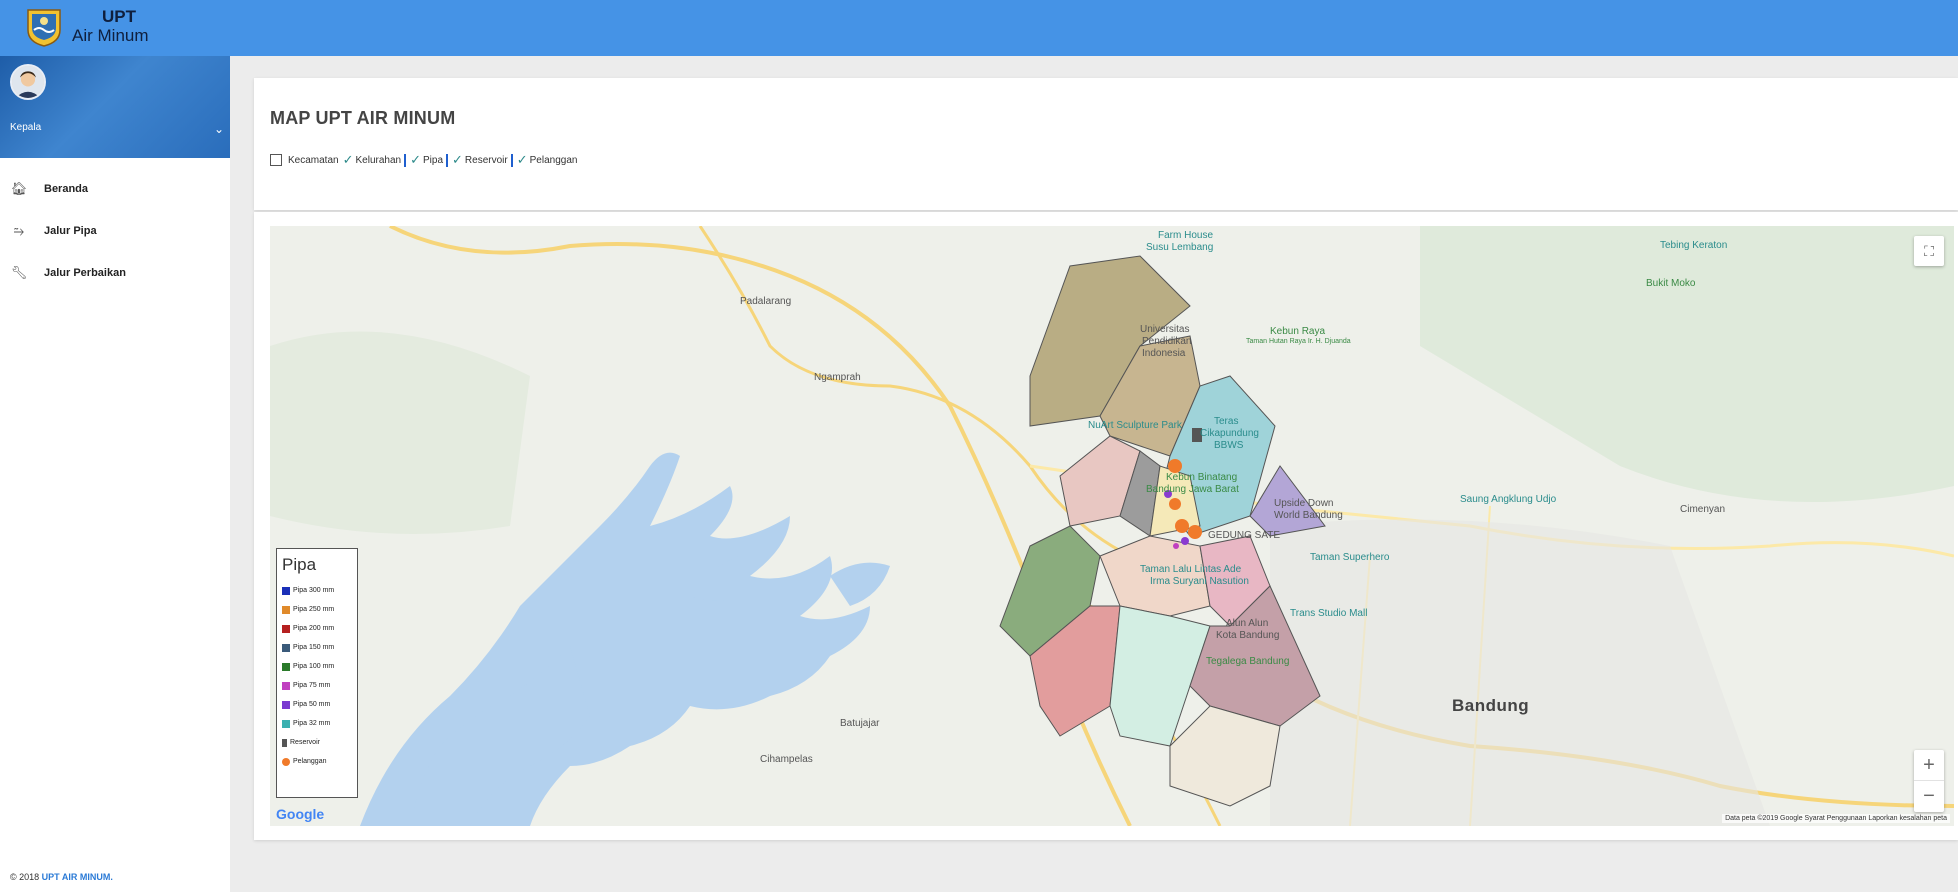 The height and width of the screenshot is (892, 1958). I want to click on map-label-cimenyan: Cimenyan, so click(1703, 509).